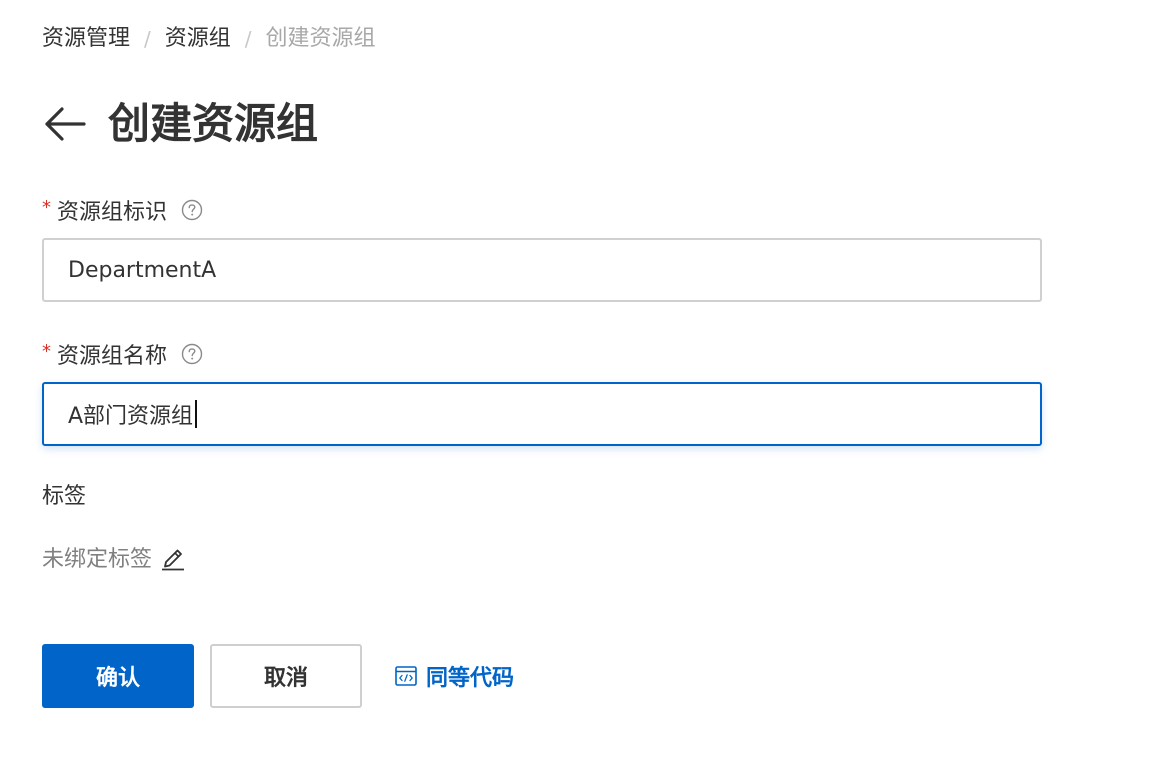  What do you see at coordinates (97, 559) in the screenshot?
I see `tags-value: 未绑定标签` at bounding box center [97, 559].